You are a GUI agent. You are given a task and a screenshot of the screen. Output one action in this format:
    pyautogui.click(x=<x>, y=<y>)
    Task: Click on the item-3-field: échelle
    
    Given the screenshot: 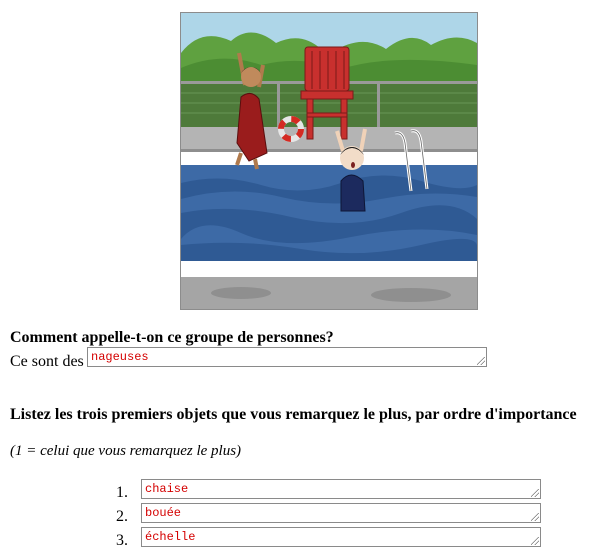 What is the action you would take?
    pyautogui.click(x=341, y=537)
    